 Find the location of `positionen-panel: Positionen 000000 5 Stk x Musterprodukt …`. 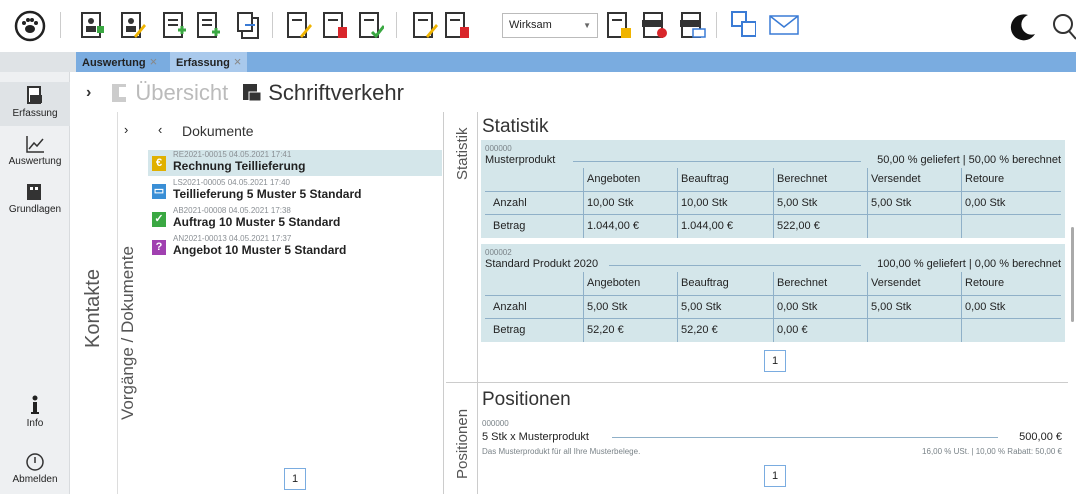

positionen-panel: Positionen 000000 5 Stk x Musterprodukt … is located at coordinates (773, 438).